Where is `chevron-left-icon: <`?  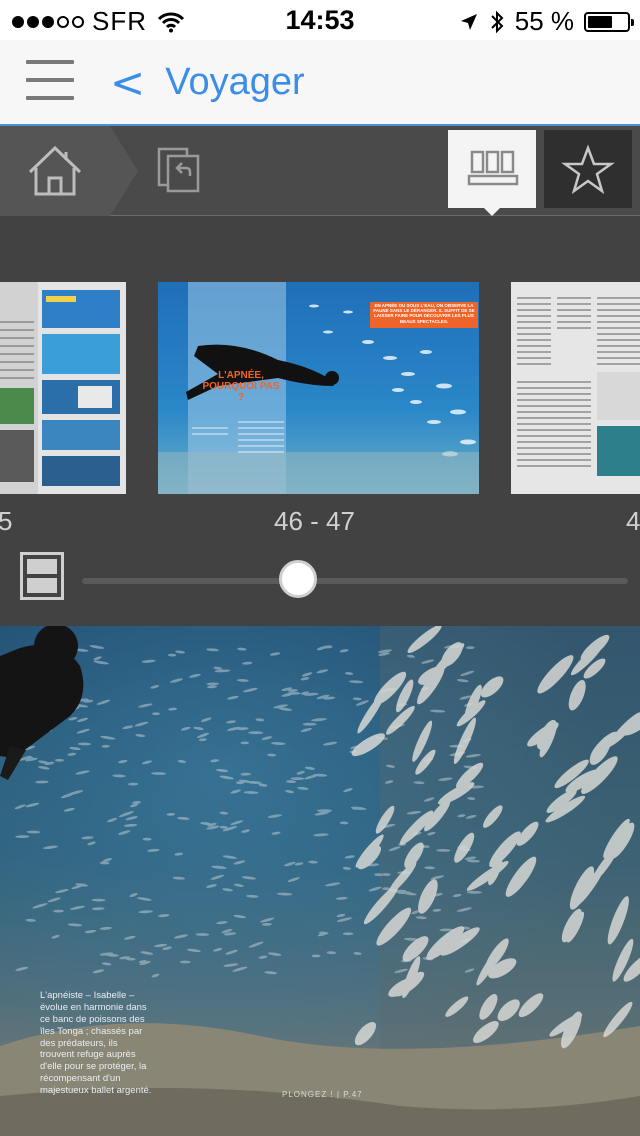
chevron-left-icon: < is located at coordinates (128, 82).